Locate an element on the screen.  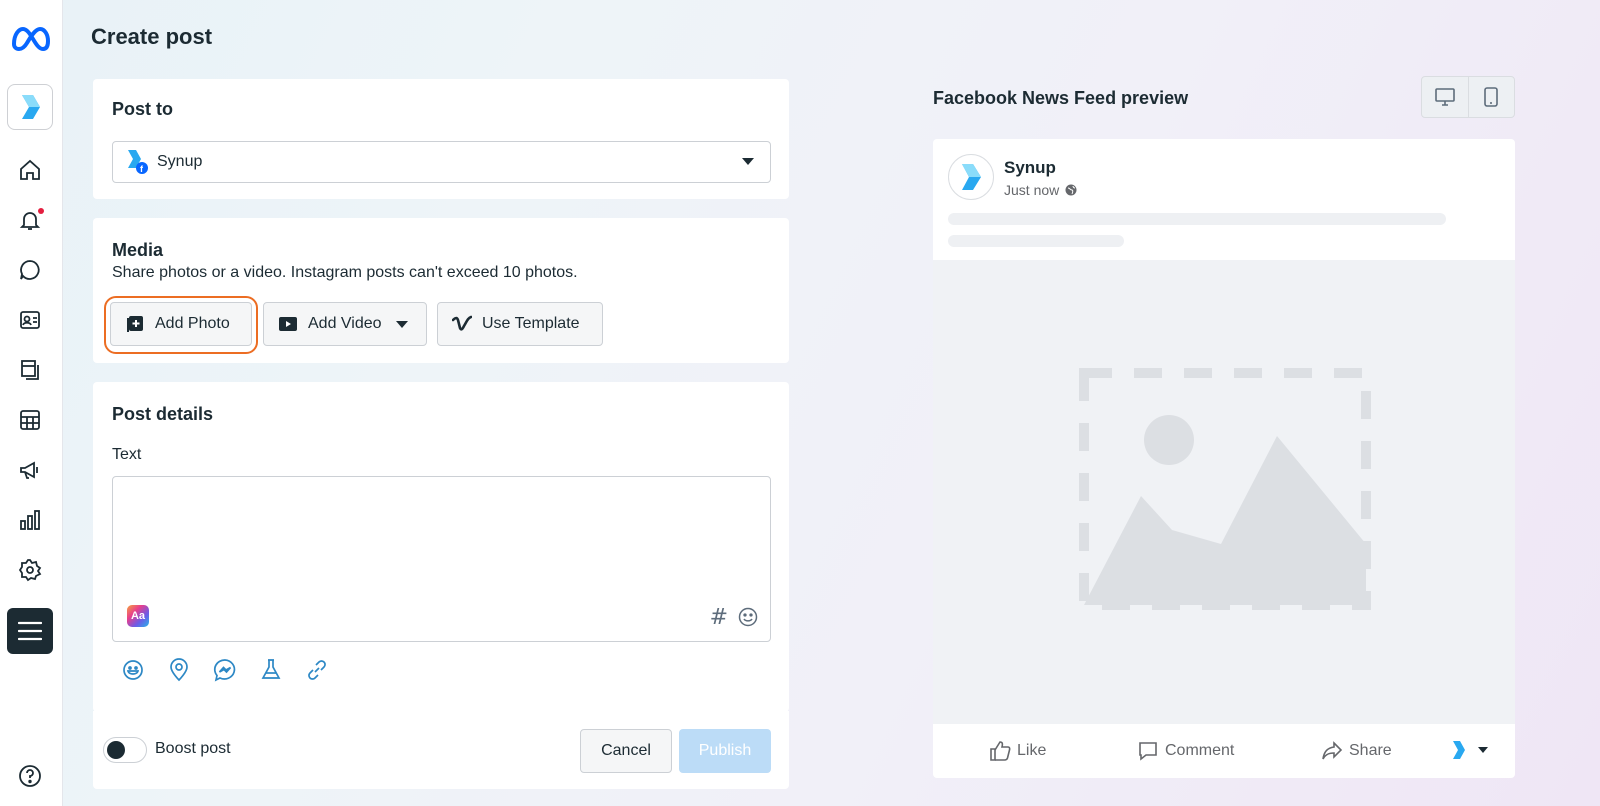
share-action: Share is located at coordinates (1356, 751).